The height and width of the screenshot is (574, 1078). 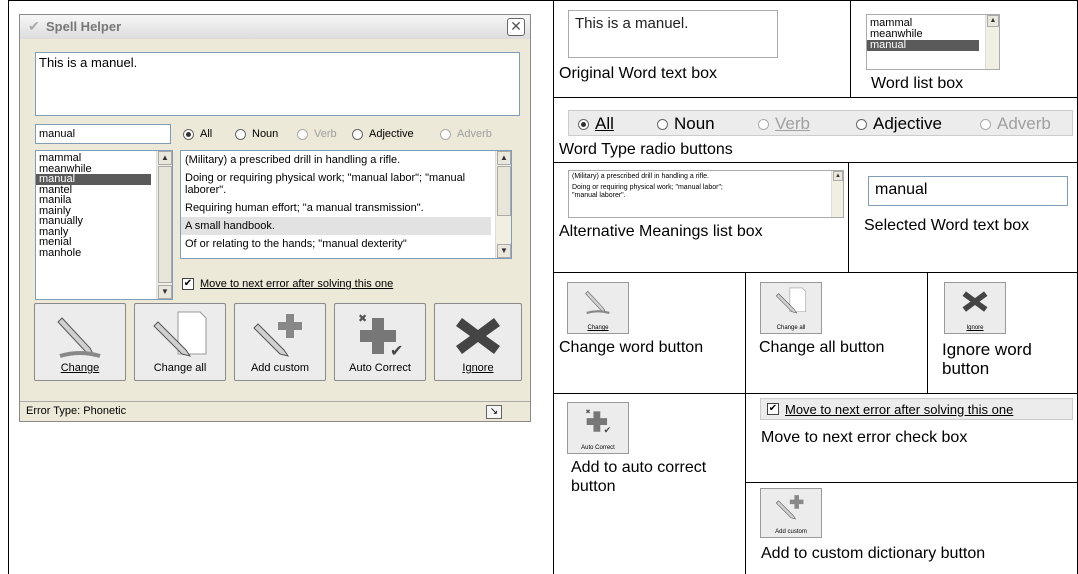 What do you see at coordinates (661, 231) in the screenshot?
I see `meanings-caption: Alternative Meanings list box` at bounding box center [661, 231].